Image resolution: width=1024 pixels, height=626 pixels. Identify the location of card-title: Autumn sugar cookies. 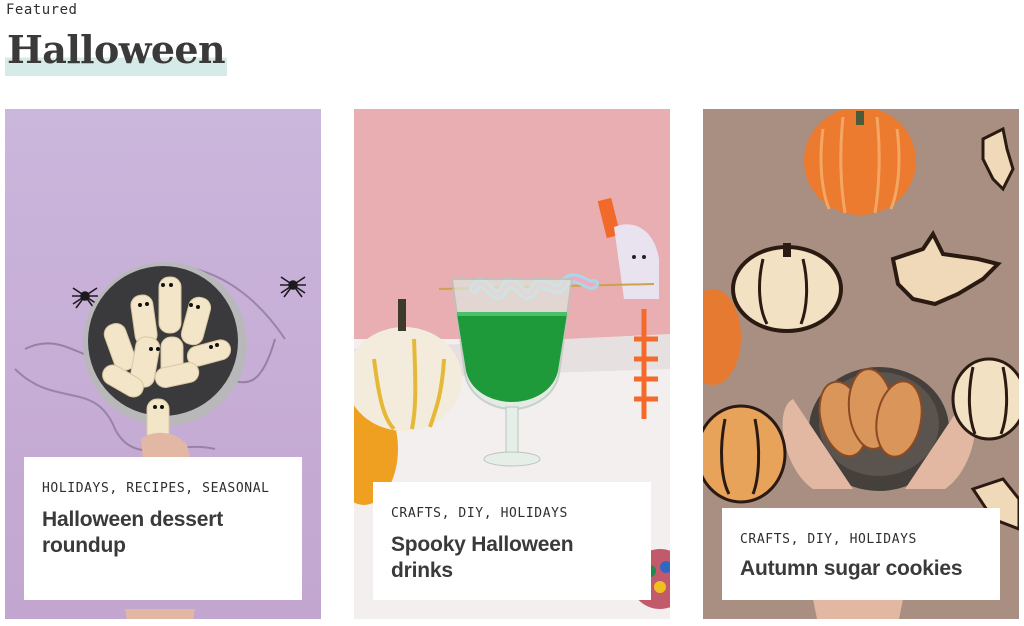
(861, 569).